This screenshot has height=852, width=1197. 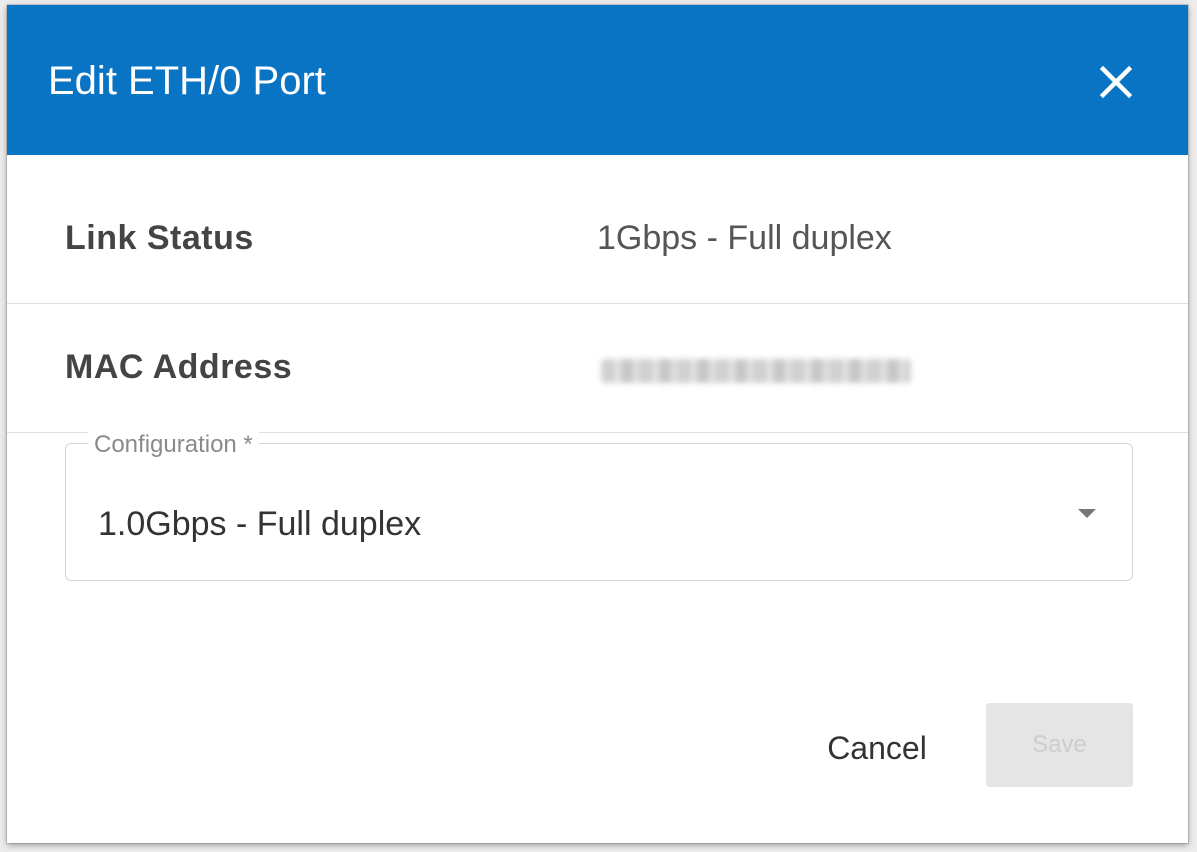 I want to click on configuration-label: Configuration *, so click(x=173, y=445).